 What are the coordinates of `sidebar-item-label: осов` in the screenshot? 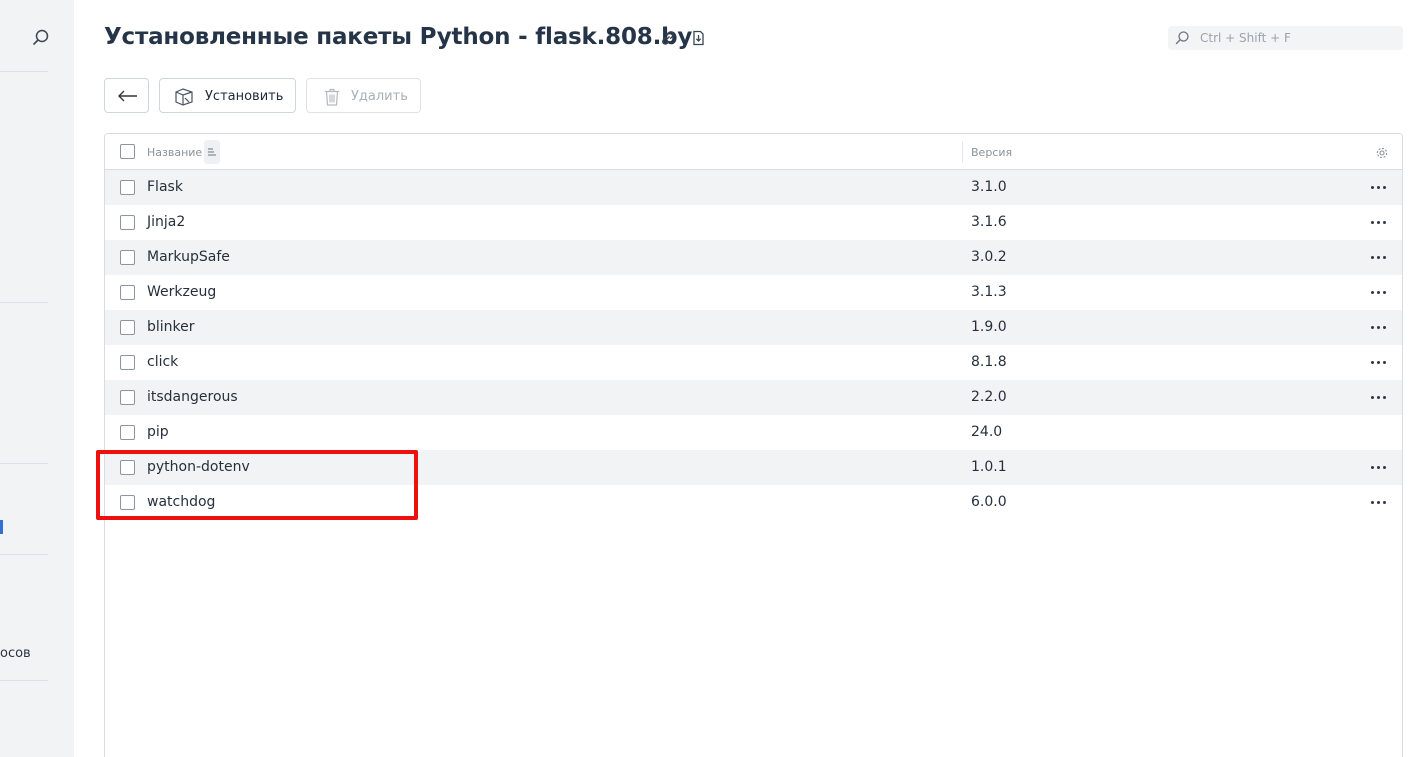 It's located at (15, 653).